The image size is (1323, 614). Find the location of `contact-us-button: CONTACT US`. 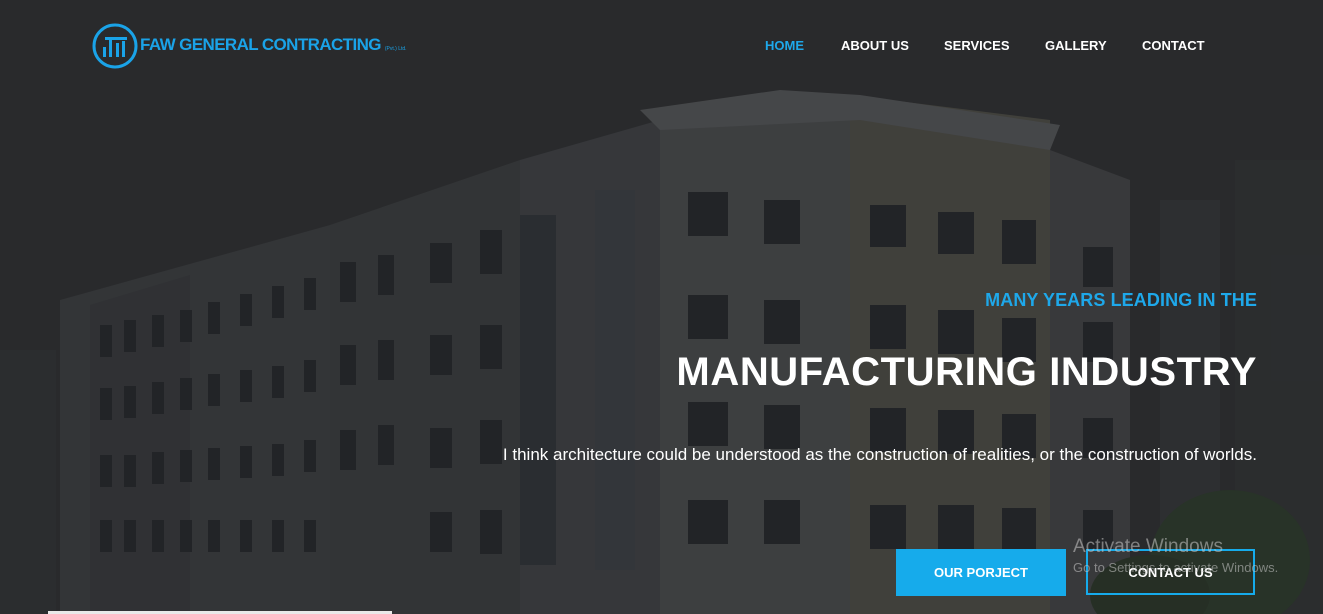

contact-us-button: CONTACT US is located at coordinates (1170, 572).